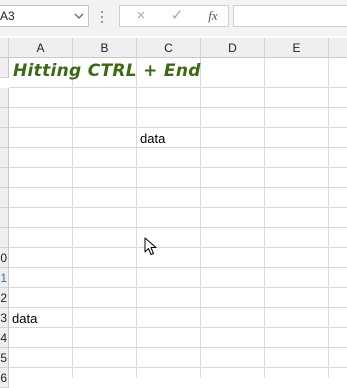 This screenshot has width=347, height=388. I want to click on enter-icon: ✓, so click(177, 16).